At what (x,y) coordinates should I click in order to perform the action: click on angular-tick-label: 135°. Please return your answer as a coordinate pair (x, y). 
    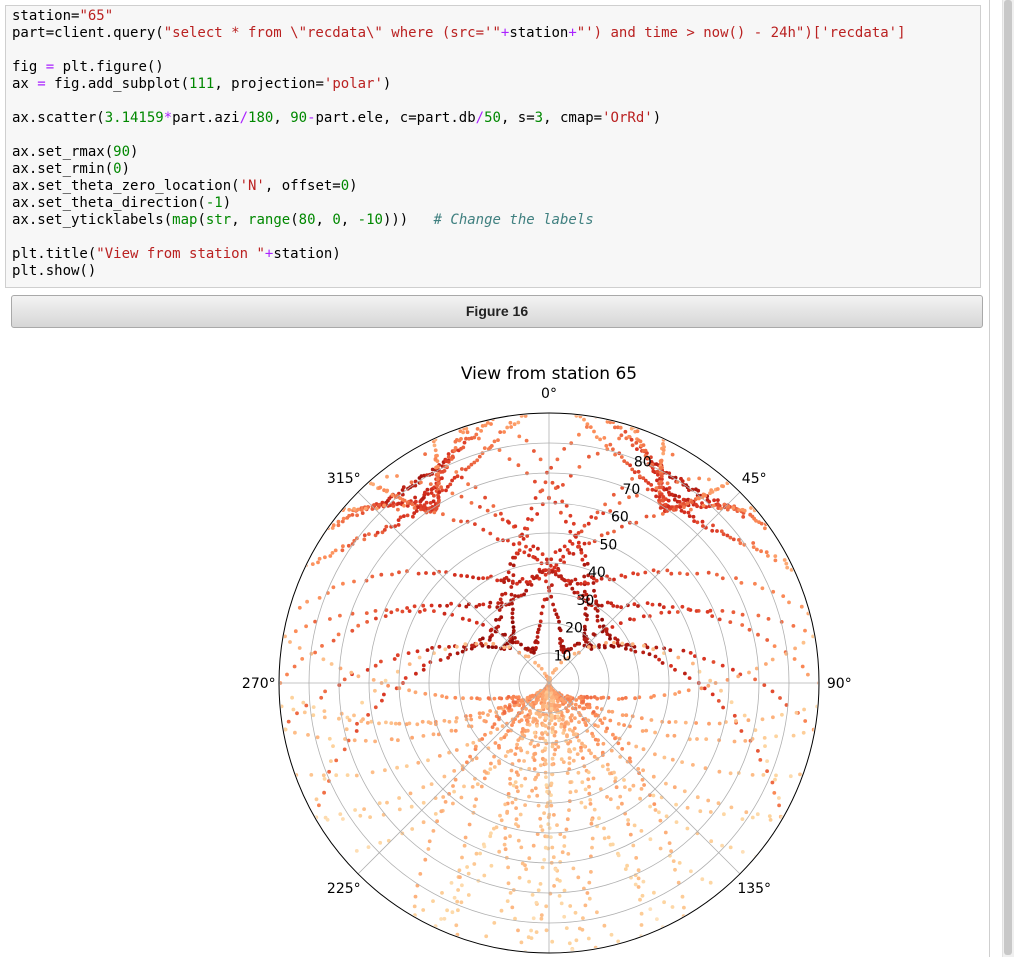
    Looking at the image, I should click on (754, 889).